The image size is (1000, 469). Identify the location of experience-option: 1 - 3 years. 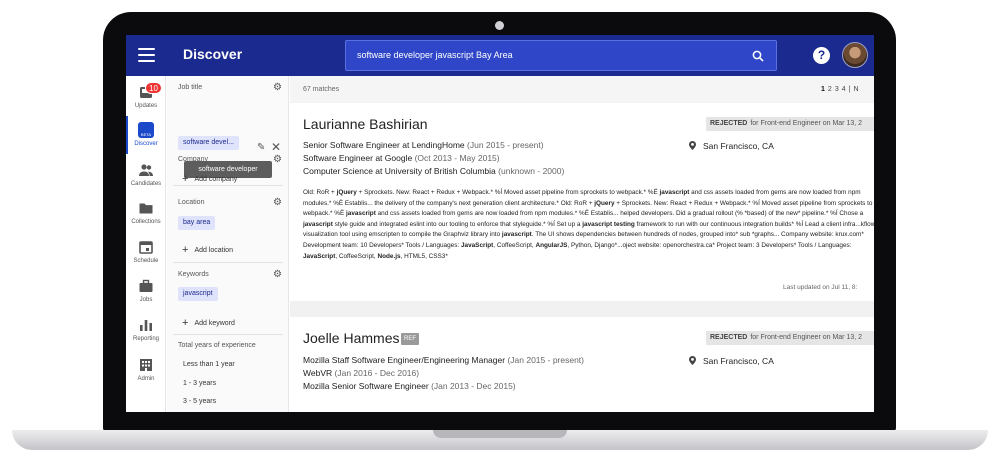
(199, 383).